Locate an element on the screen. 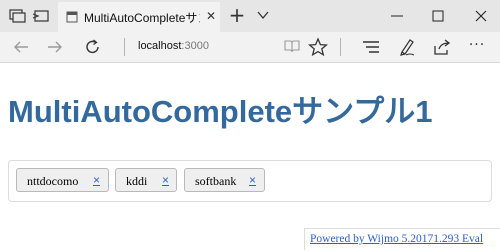 Image resolution: width=500 pixels, height=251 pixels. pen-icon is located at coordinates (407, 47).